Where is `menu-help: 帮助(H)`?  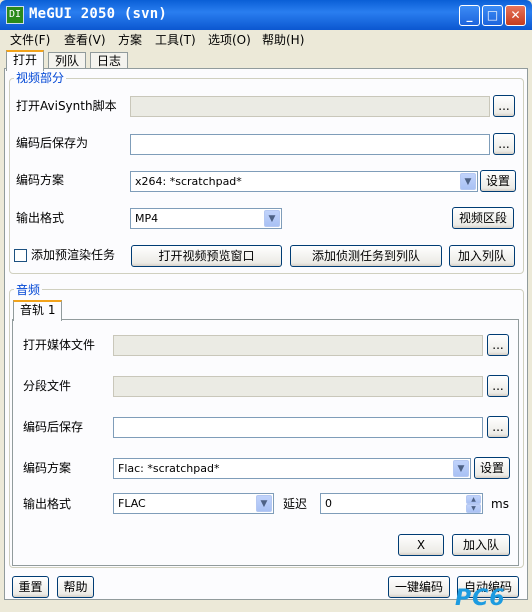
menu-help: 帮助(H) is located at coordinates (283, 40).